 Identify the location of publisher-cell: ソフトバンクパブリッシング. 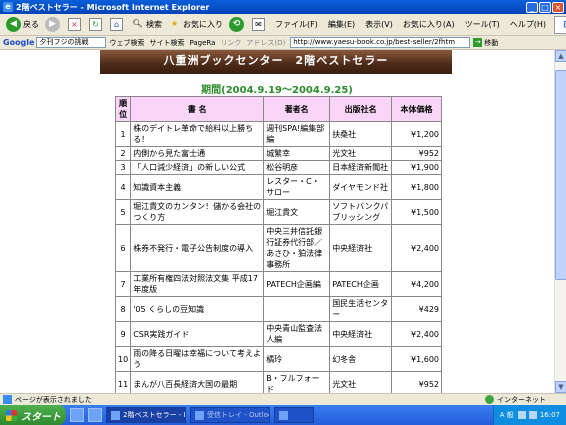
(360, 212).